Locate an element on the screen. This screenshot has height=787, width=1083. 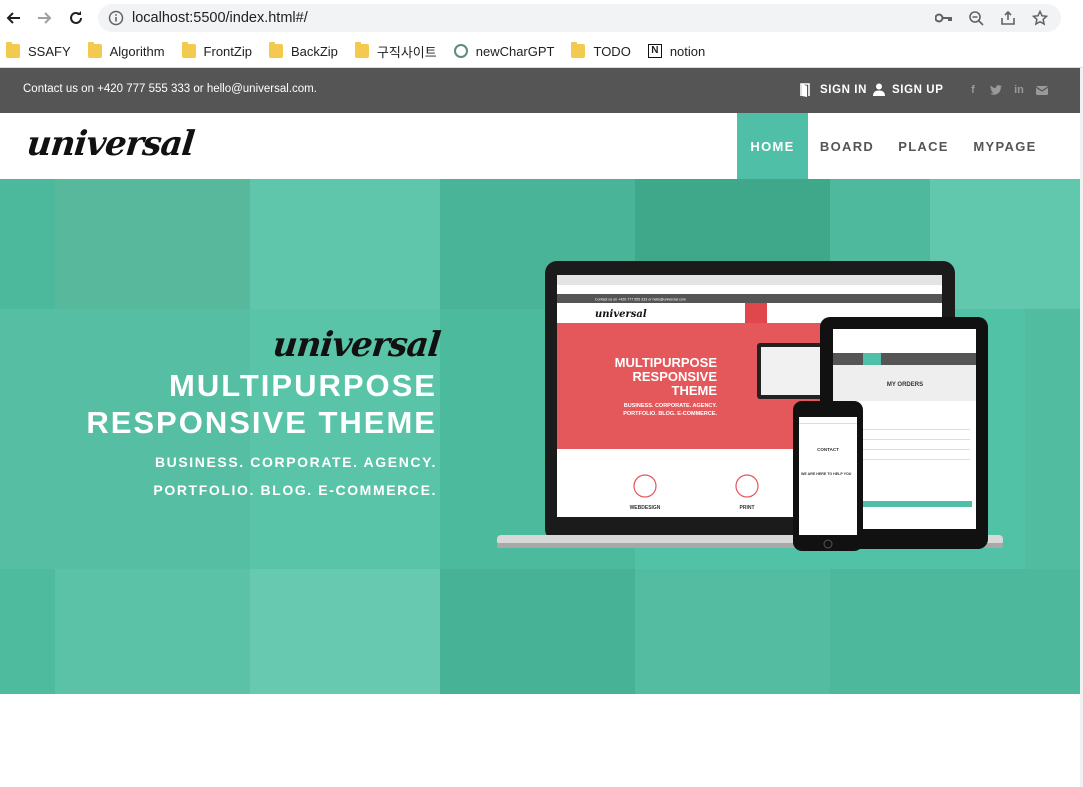
key-icon is located at coordinates (944, 18).